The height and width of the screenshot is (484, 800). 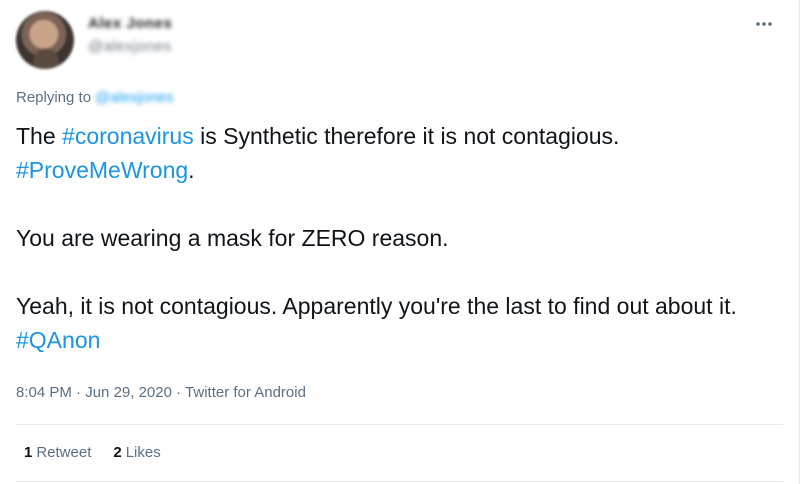 What do you see at coordinates (128, 392) in the screenshot?
I see `tweet-date: Jun 29, 2020` at bounding box center [128, 392].